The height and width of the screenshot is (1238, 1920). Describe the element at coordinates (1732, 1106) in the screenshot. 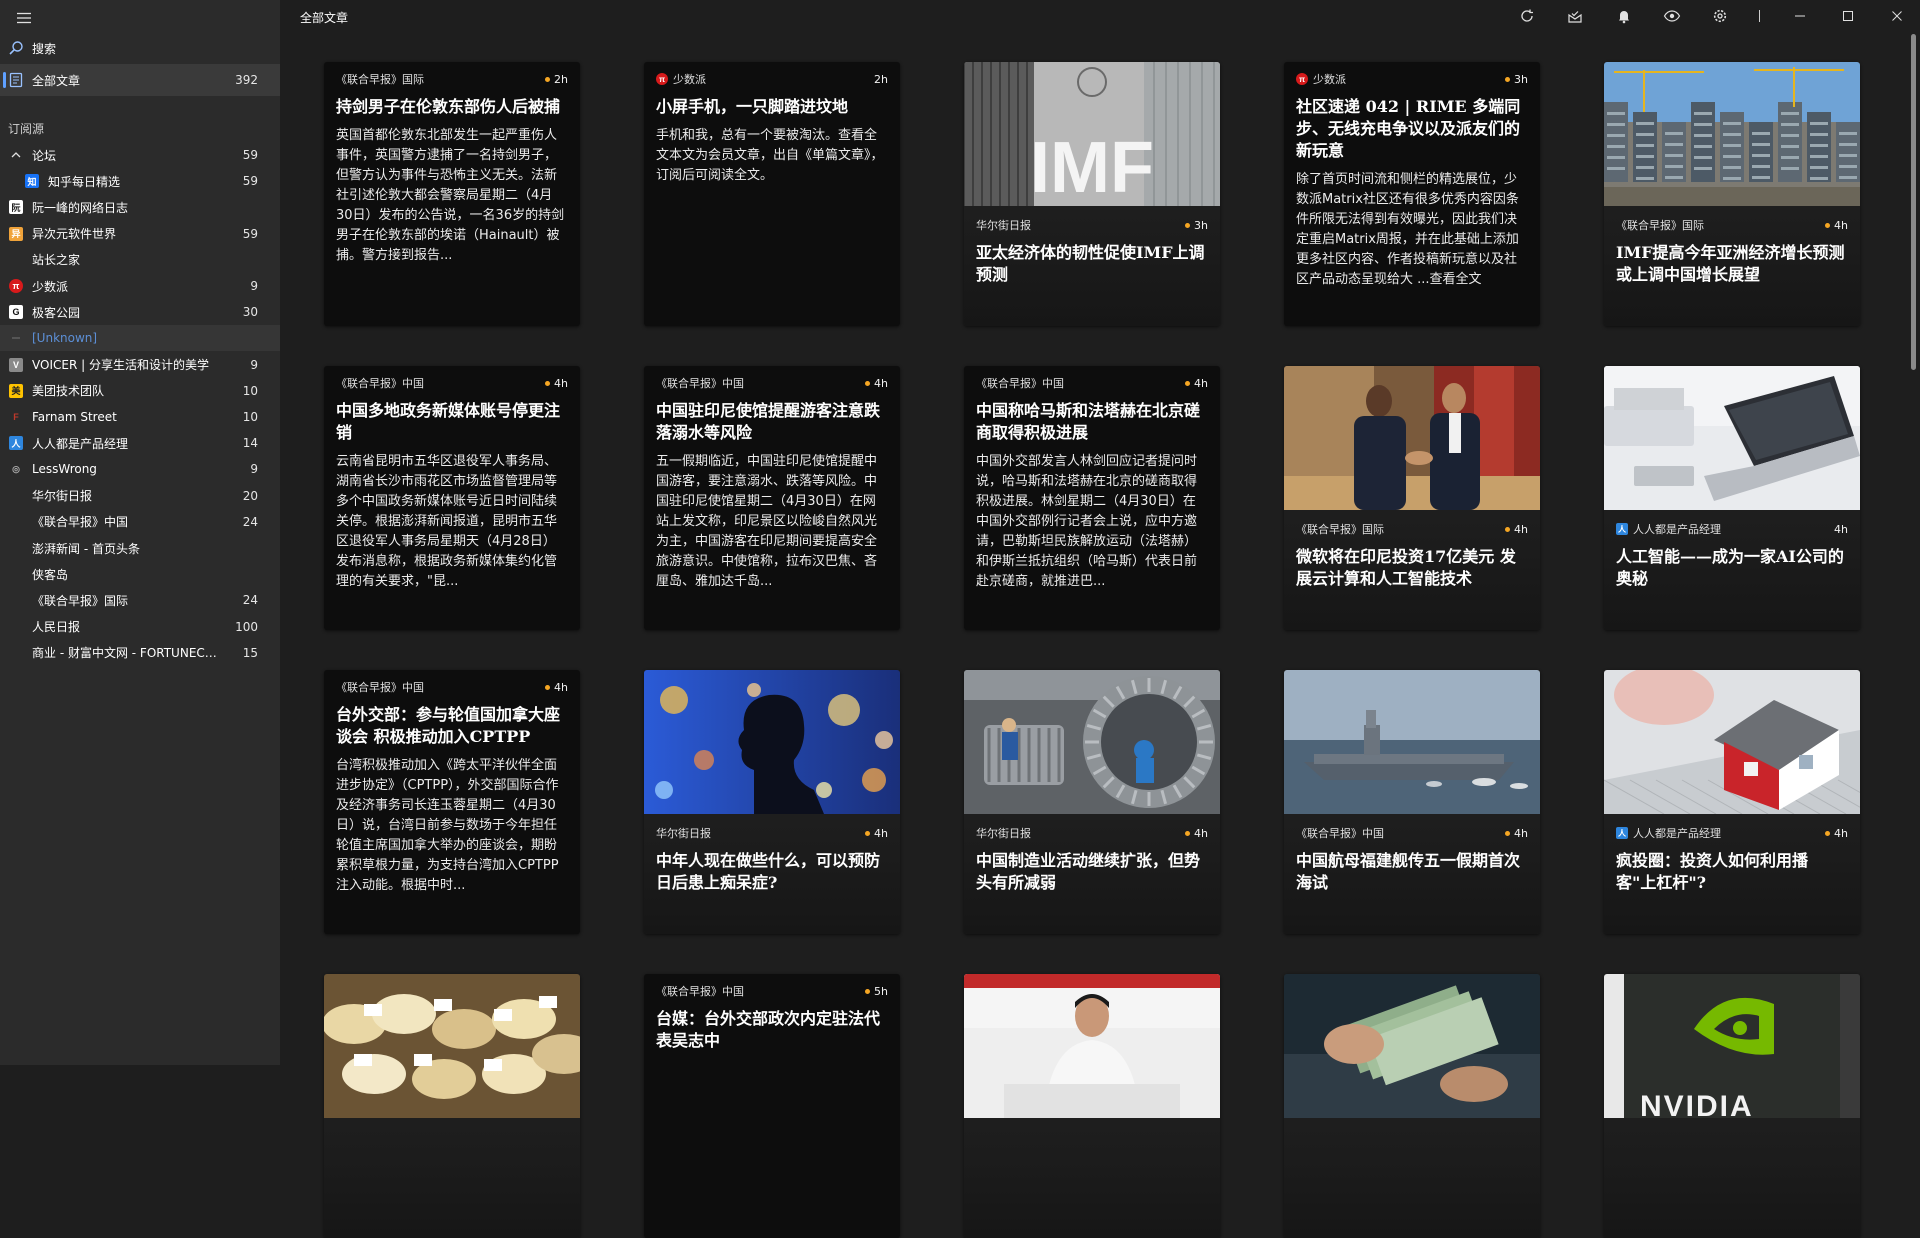

I see `article-card: NVIDIA` at that location.